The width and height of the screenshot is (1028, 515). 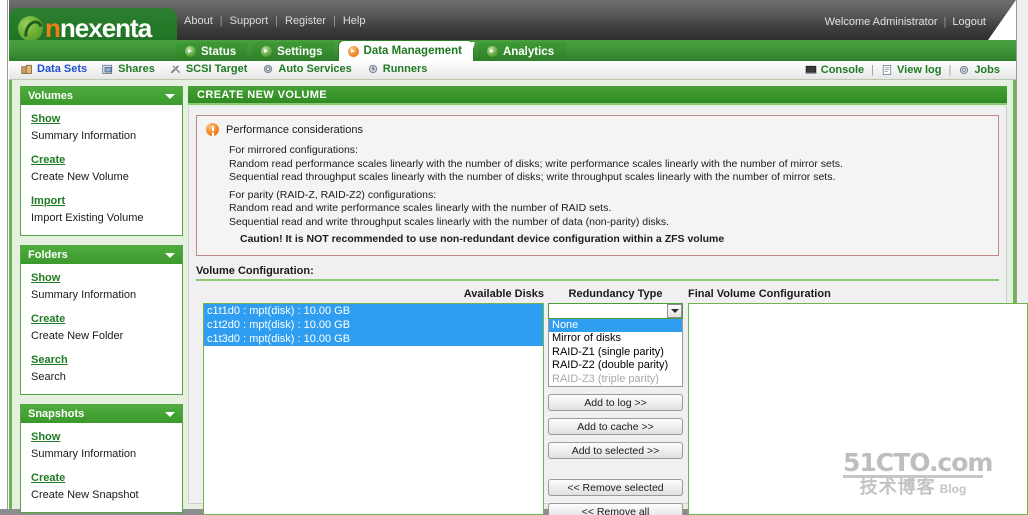 I want to click on top-link-support: Support, so click(x=249, y=21).